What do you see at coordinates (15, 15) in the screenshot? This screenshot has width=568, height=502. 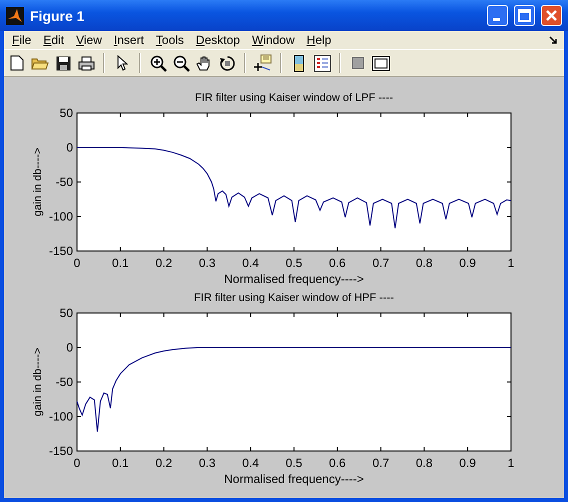 I see `app-logo-icon` at bounding box center [15, 15].